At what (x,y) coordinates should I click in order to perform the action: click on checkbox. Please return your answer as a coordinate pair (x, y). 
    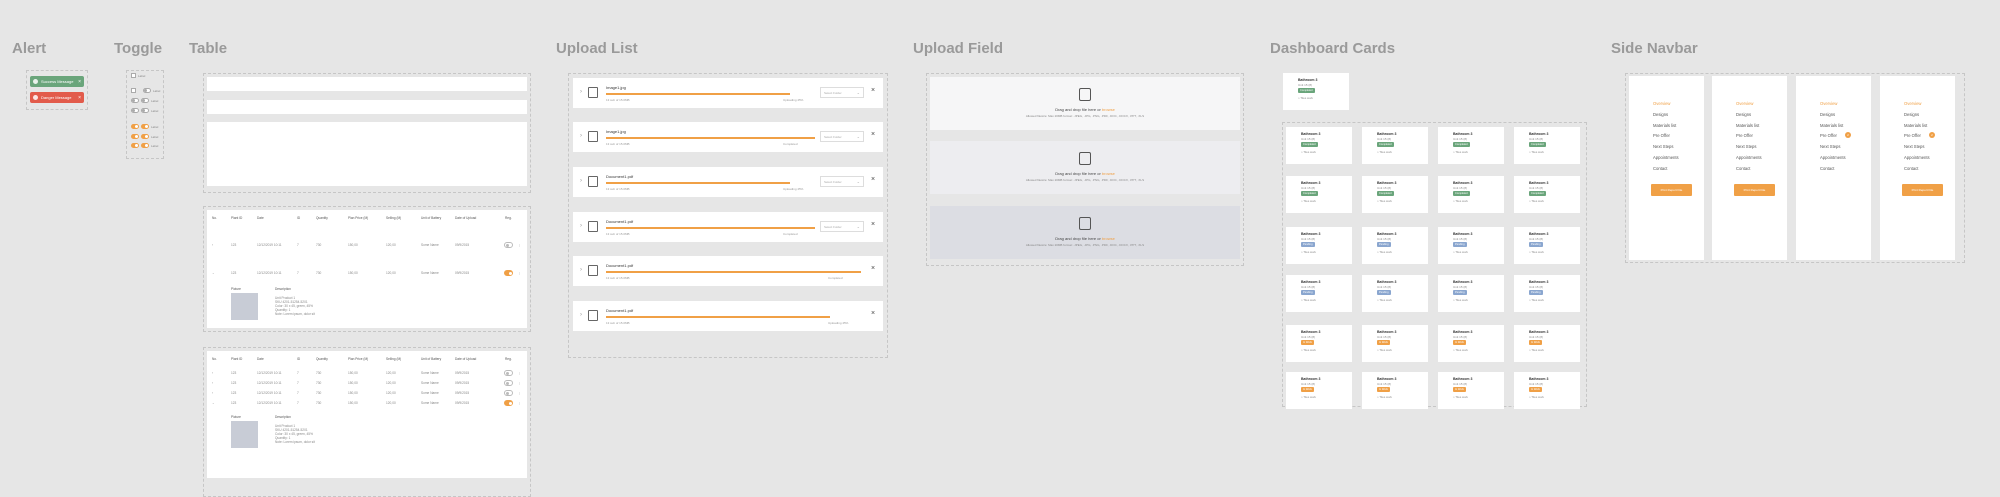
    Looking at the image, I should click on (133, 90).